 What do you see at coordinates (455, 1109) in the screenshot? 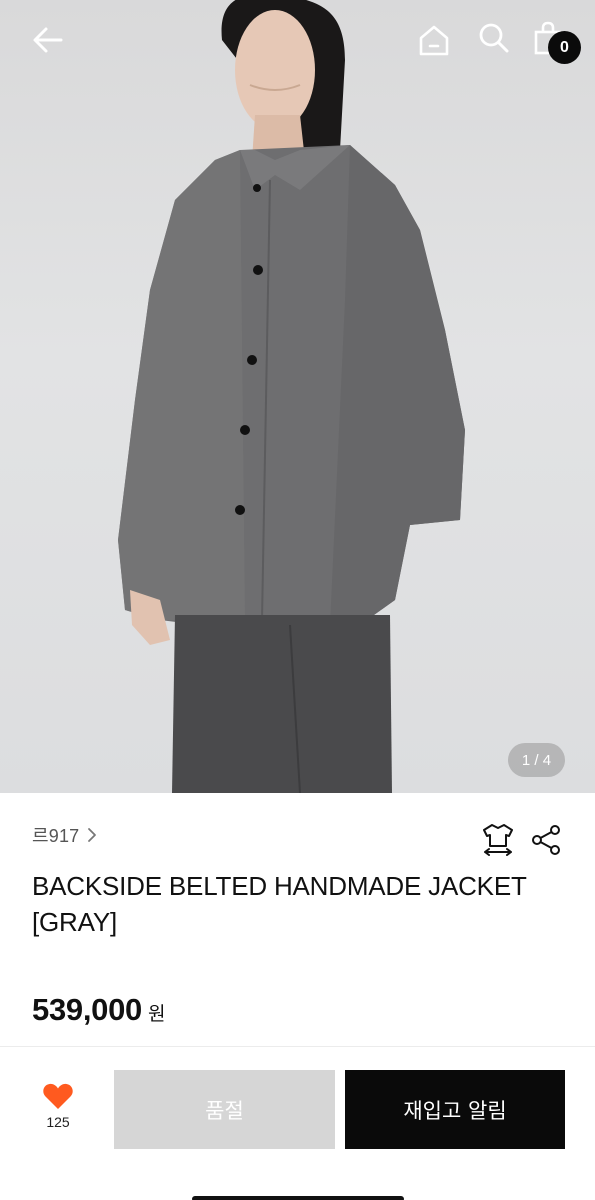
I see `restock-alert-button: 재입고 알림` at bounding box center [455, 1109].